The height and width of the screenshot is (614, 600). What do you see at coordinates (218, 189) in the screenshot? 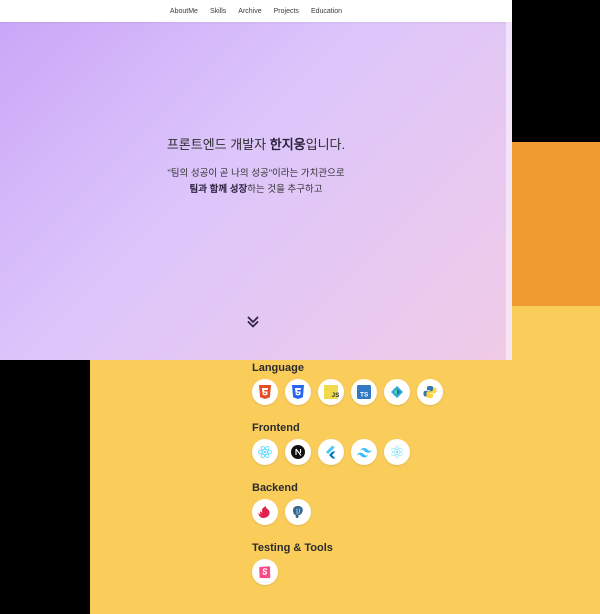
I see `hero-subtitle-bold: 팀과 함께 성장` at bounding box center [218, 189].